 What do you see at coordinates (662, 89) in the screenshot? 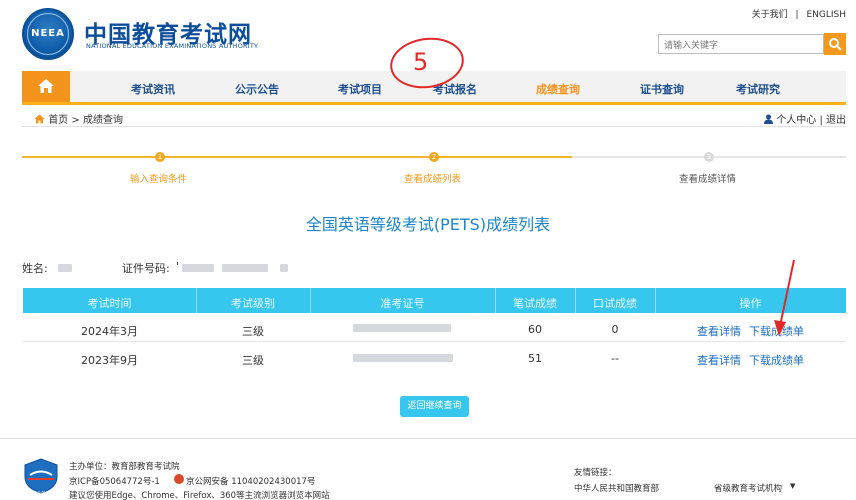
I see `nav-item-certificate-query: 证书查询` at bounding box center [662, 89].